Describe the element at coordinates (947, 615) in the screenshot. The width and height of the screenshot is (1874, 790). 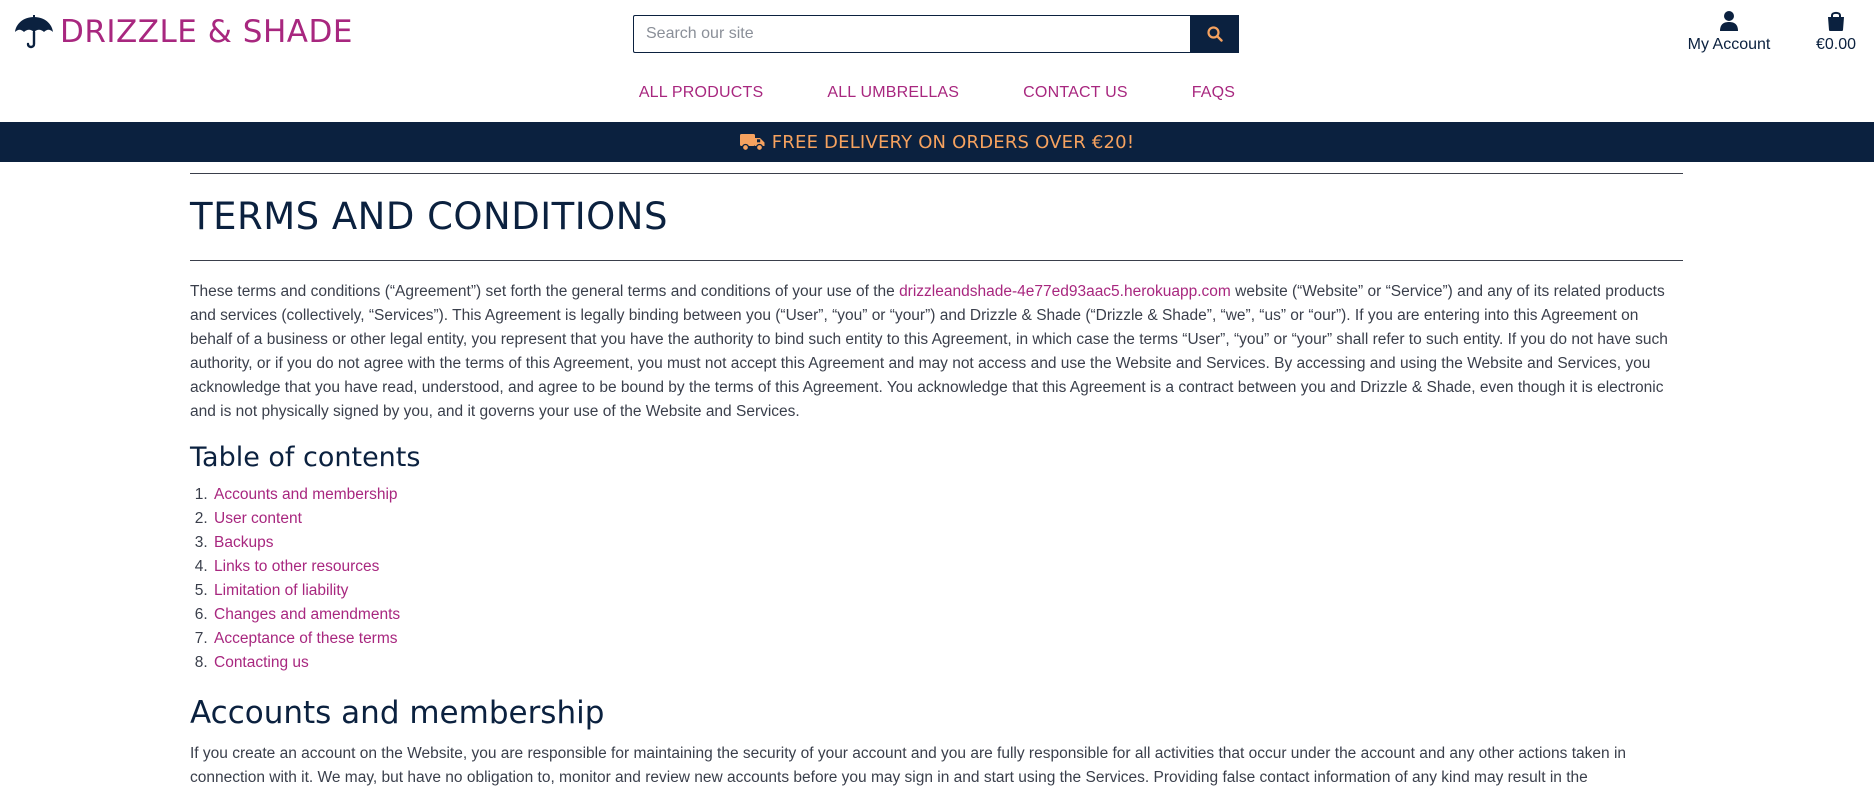
I see `toc-item: Changes and amendments` at that location.